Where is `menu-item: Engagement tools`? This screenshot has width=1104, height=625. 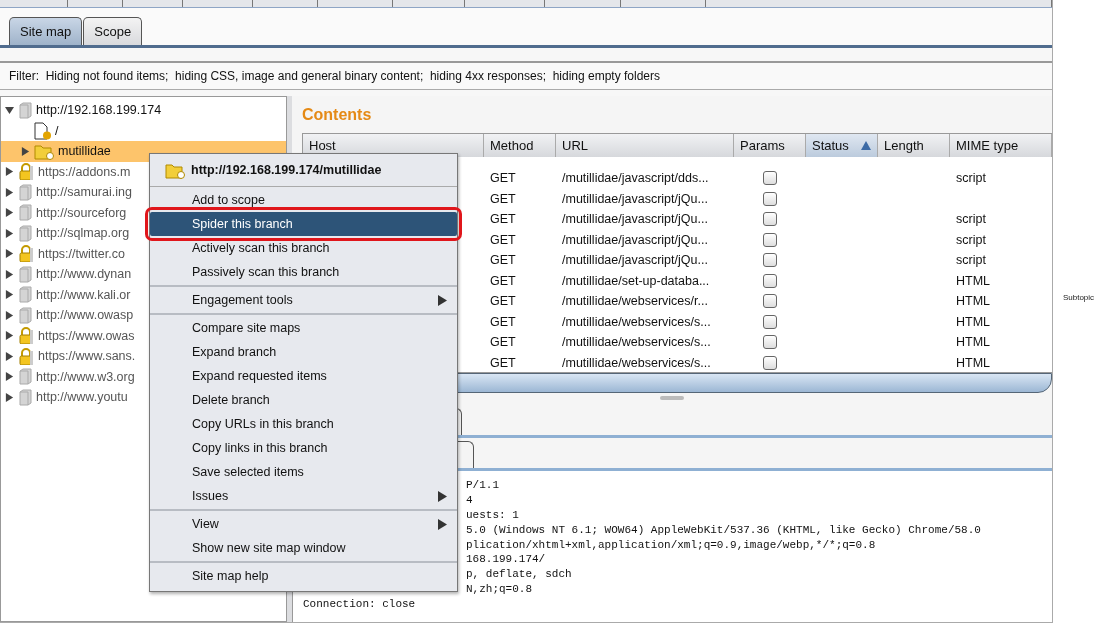 menu-item: Engagement tools is located at coordinates (303, 300).